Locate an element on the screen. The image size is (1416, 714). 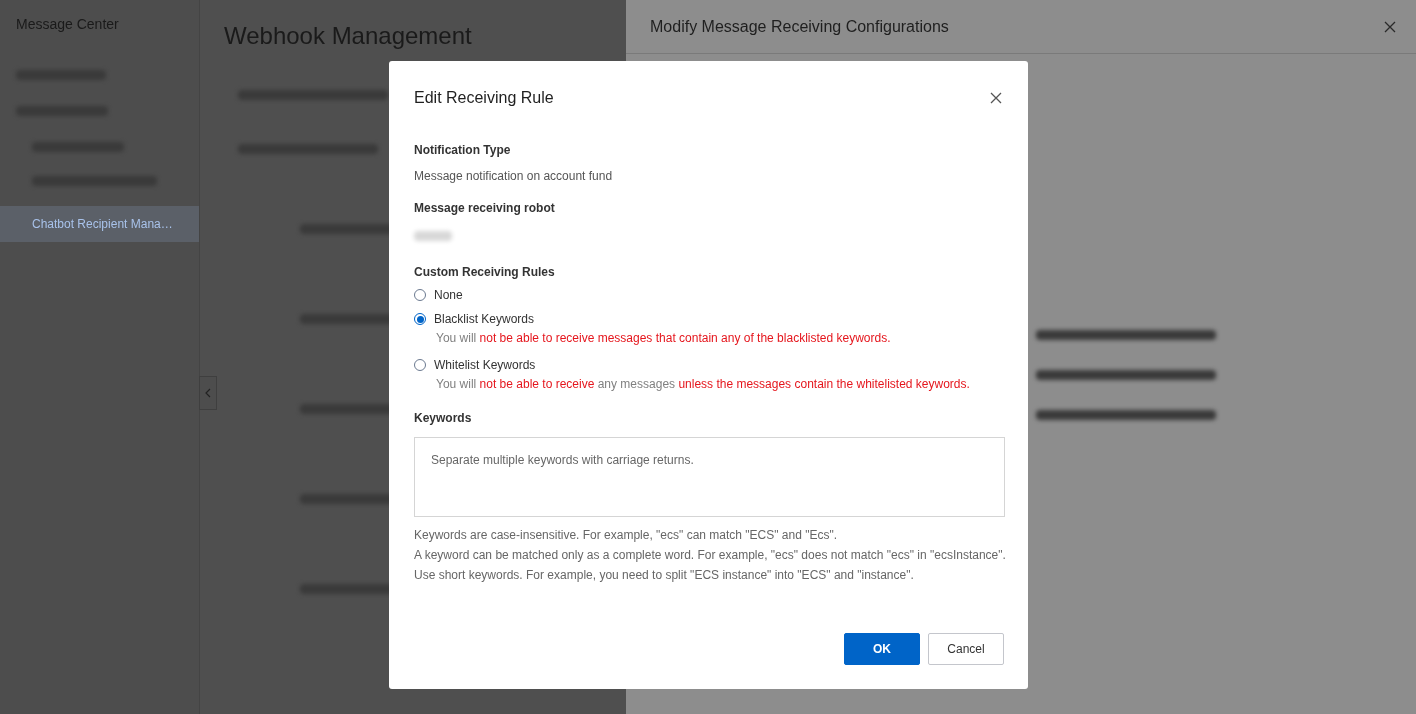
radio-option: None is located at coordinates (709, 295).